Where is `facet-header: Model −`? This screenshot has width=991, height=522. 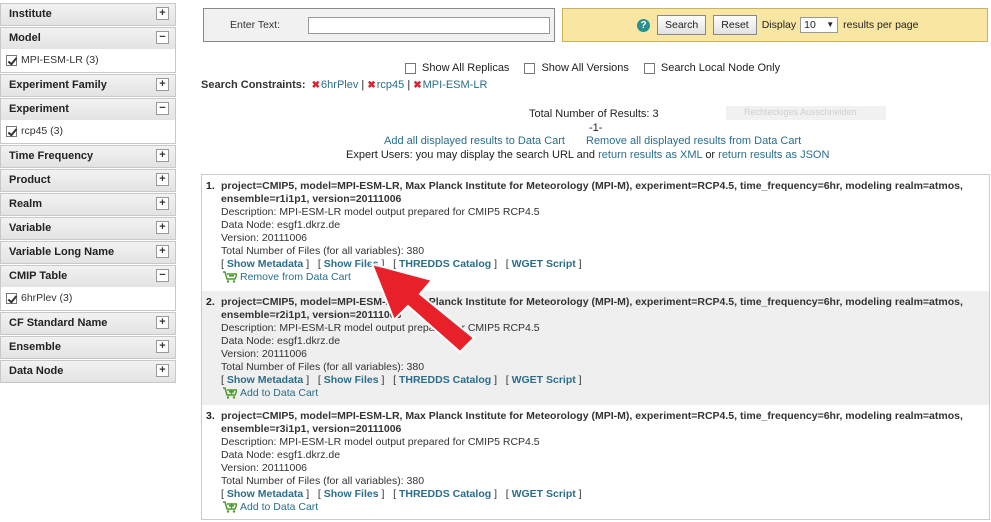 facet-header: Model − is located at coordinates (88, 38).